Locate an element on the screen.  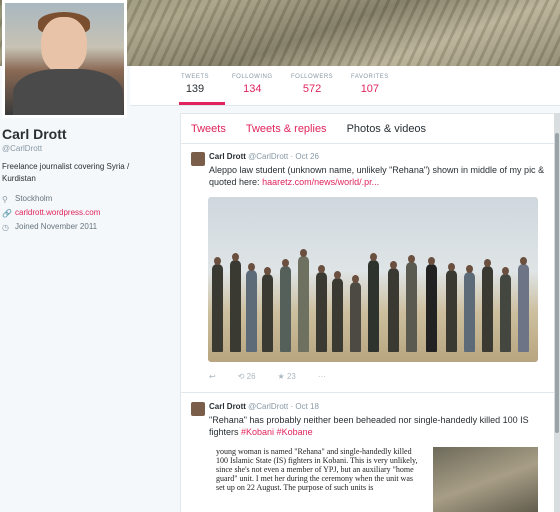
website-link: carldrott.wordpress.com is located at coordinates (57, 213).